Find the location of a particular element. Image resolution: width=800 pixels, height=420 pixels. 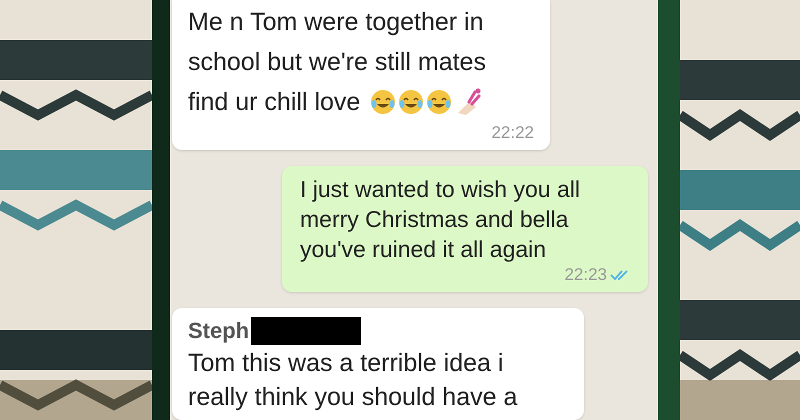

message-time: 22:23 is located at coordinates (585, 275).